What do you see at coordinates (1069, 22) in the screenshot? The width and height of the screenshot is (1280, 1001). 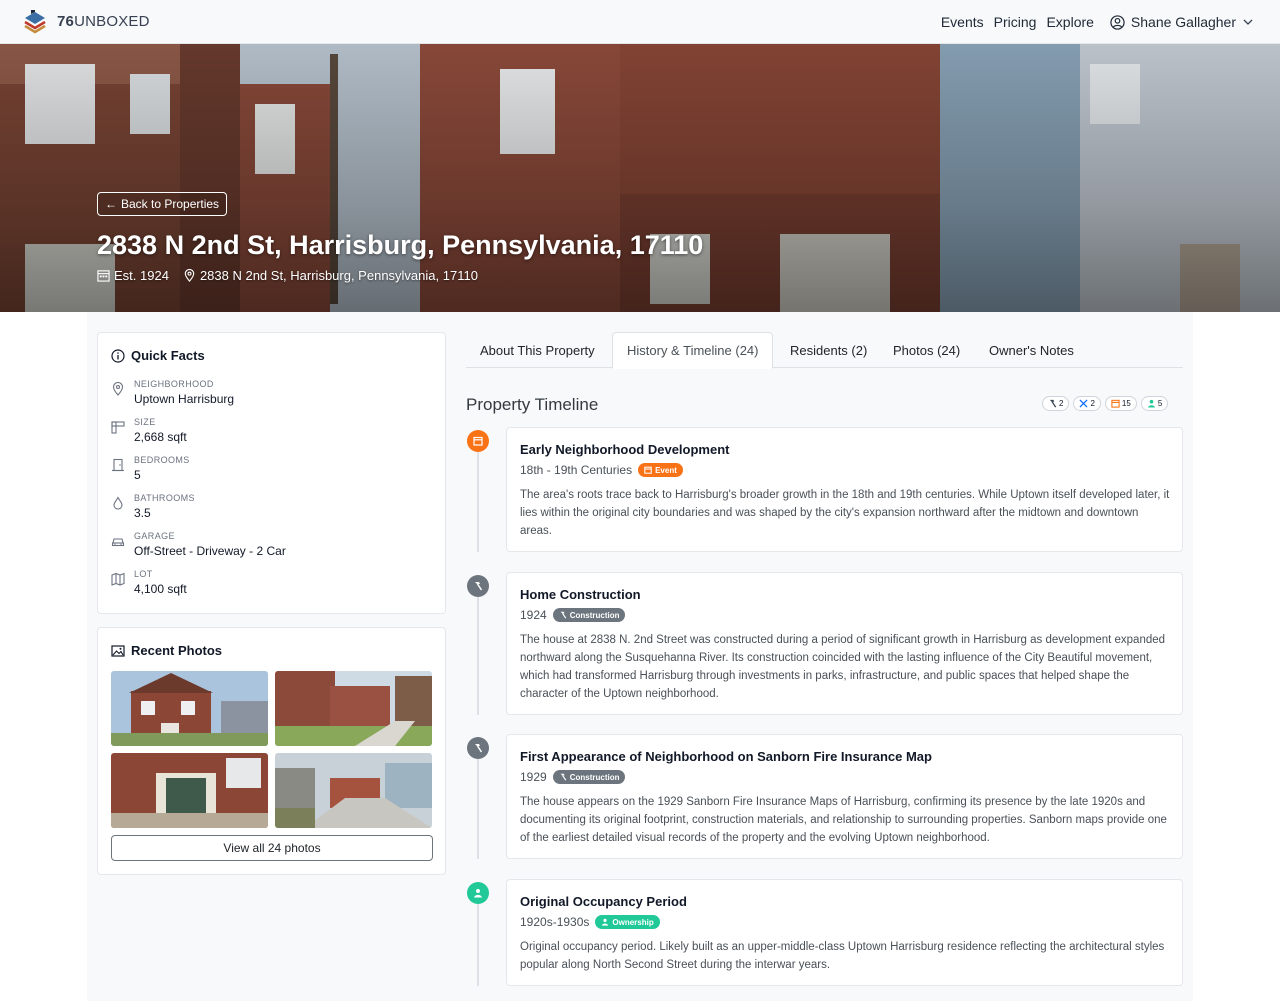 I see `nav-explore: Explore` at bounding box center [1069, 22].